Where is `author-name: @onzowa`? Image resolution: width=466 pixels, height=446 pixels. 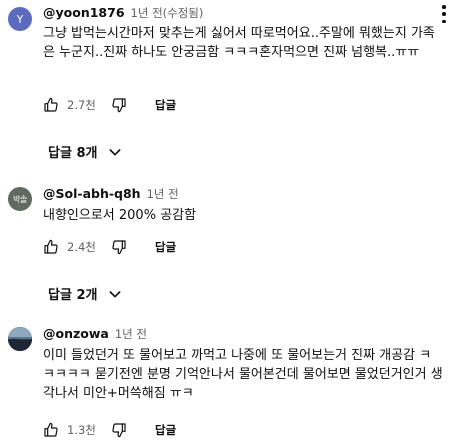
author-name: @onzowa is located at coordinates (76, 333).